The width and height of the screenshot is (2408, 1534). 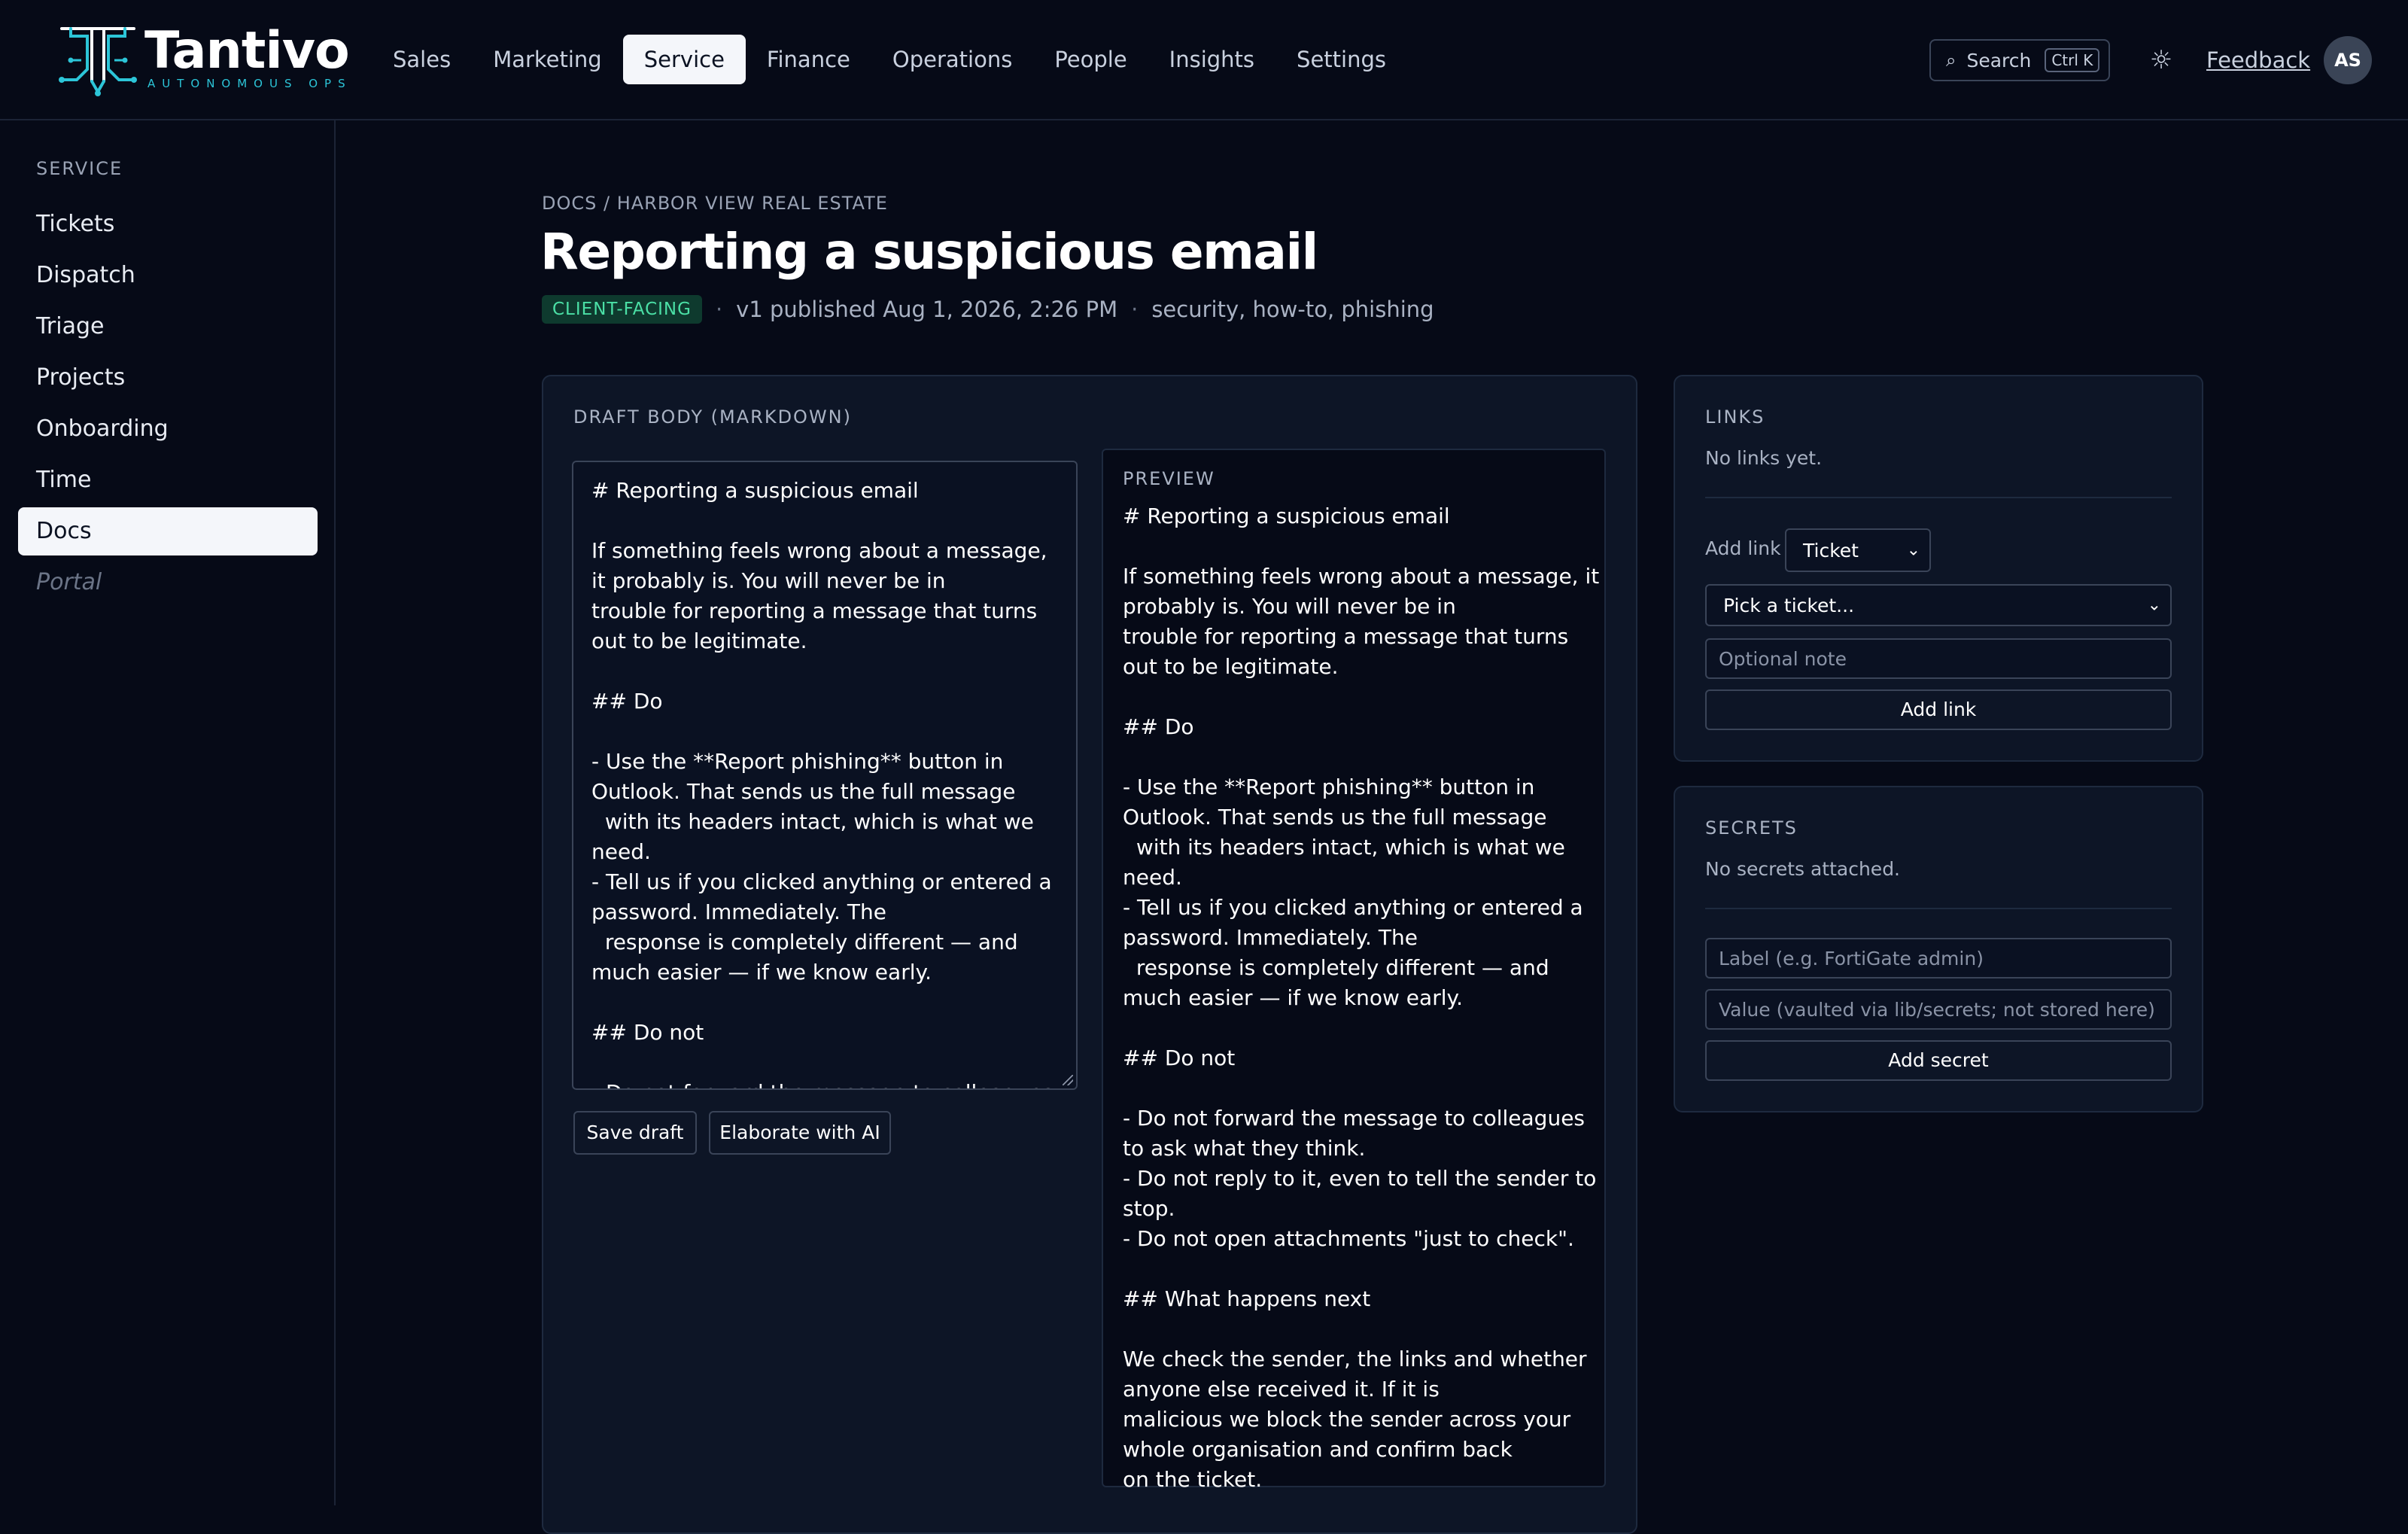 I want to click on links-heading: LINKS, so click(x=1735, y=417).